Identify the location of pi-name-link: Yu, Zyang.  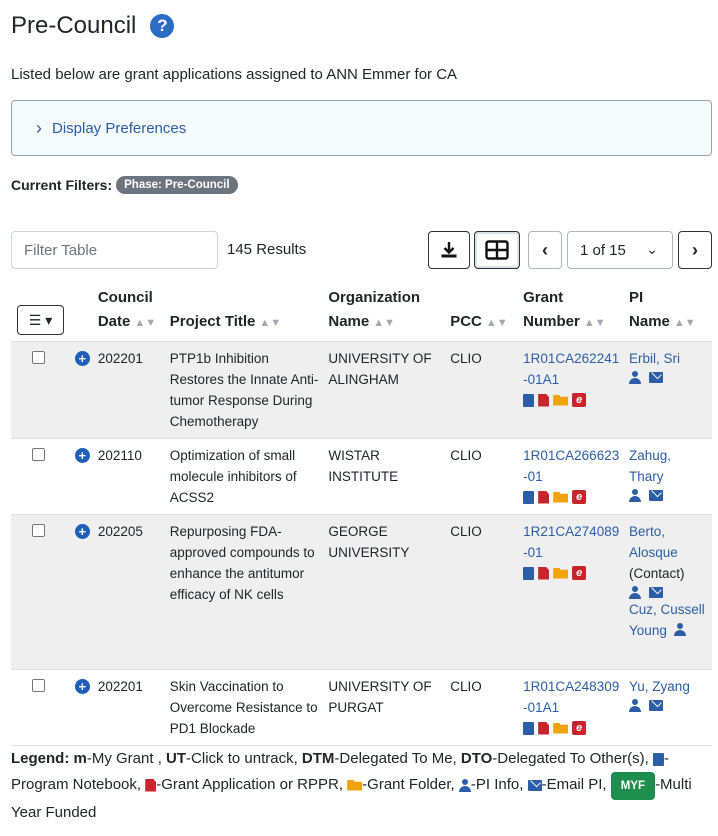
(659, 686).